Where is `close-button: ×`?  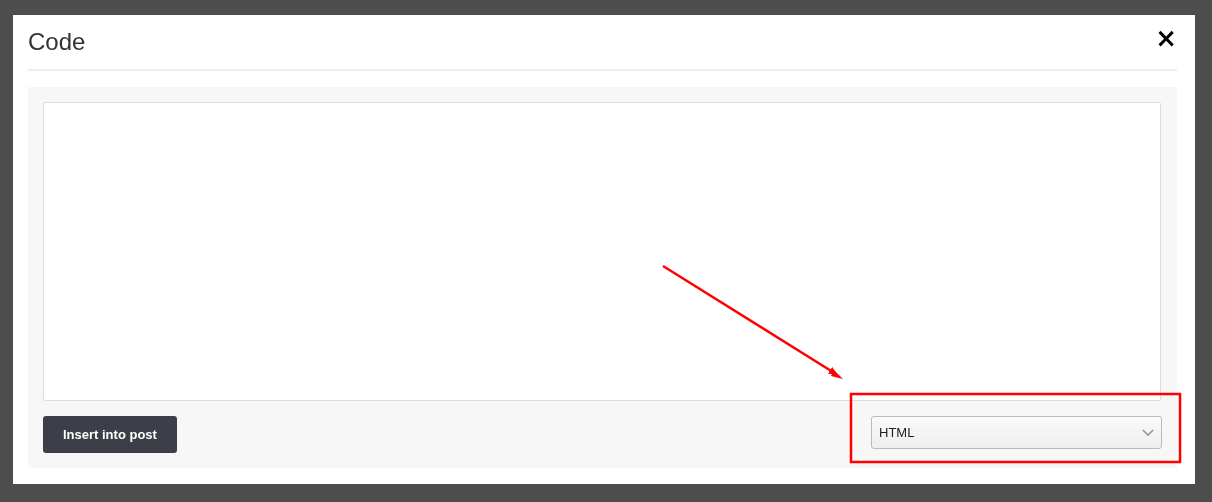
close-button: × is located at coordinates (1166, 38).